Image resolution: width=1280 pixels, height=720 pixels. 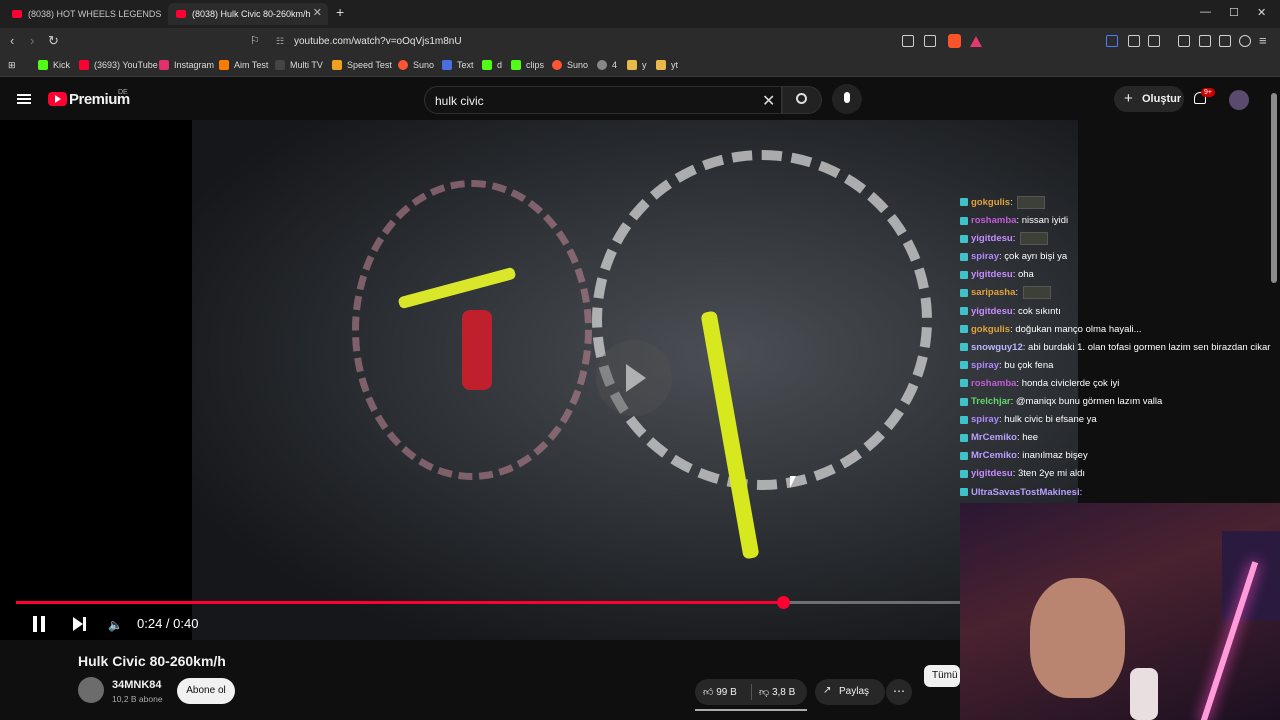 What do you see at coordinates (91, 690) in the screenshot?
I see `channel-avatar` at bounding box center [91, 690].